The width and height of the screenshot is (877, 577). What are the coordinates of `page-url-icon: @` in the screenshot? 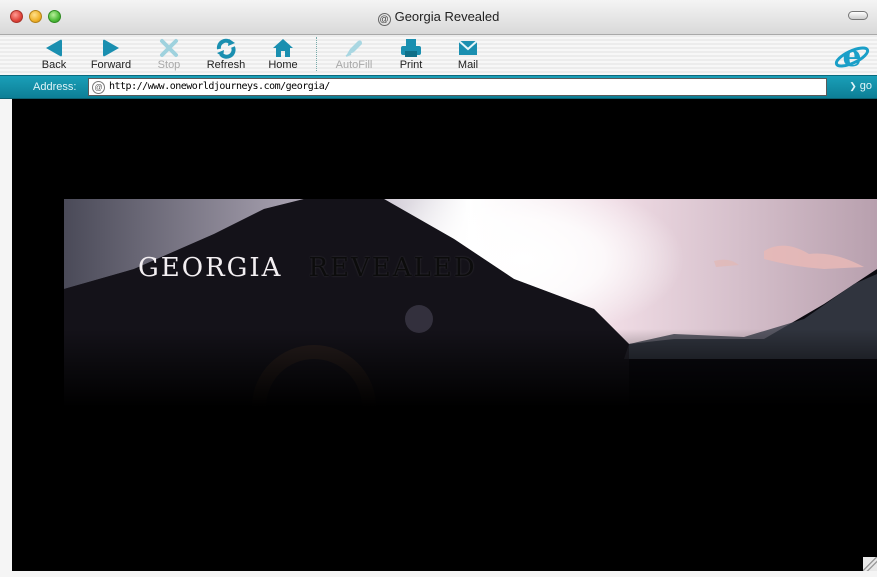 It's located at (98, 87).